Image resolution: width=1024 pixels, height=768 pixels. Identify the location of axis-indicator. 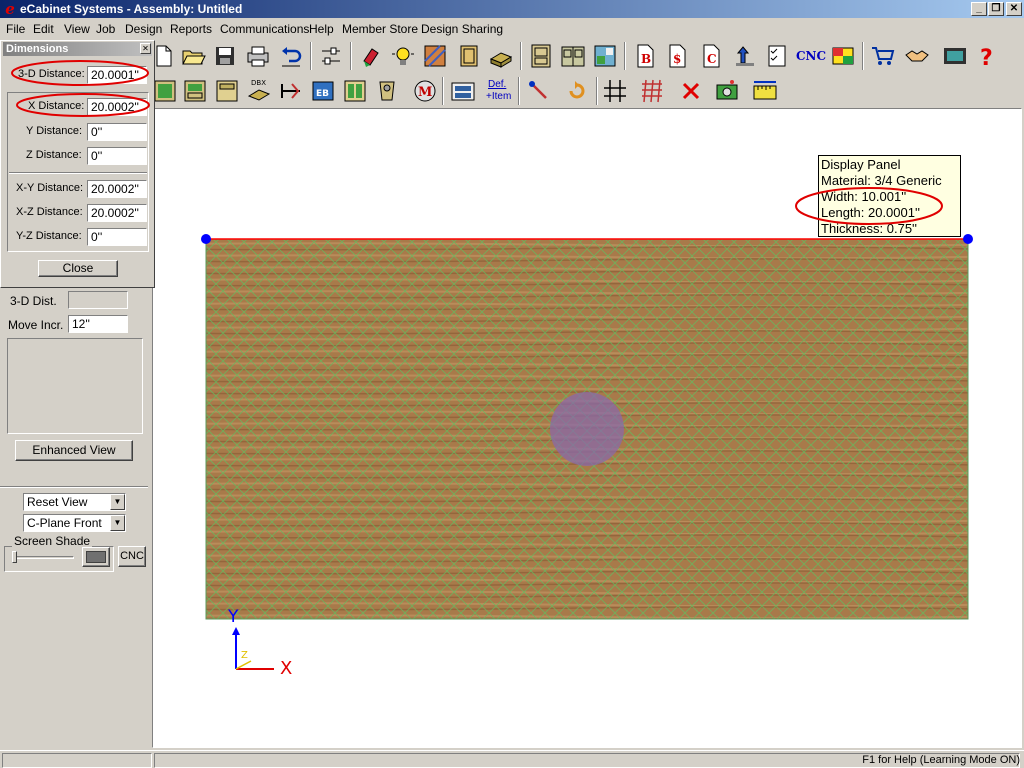
(253, 648).